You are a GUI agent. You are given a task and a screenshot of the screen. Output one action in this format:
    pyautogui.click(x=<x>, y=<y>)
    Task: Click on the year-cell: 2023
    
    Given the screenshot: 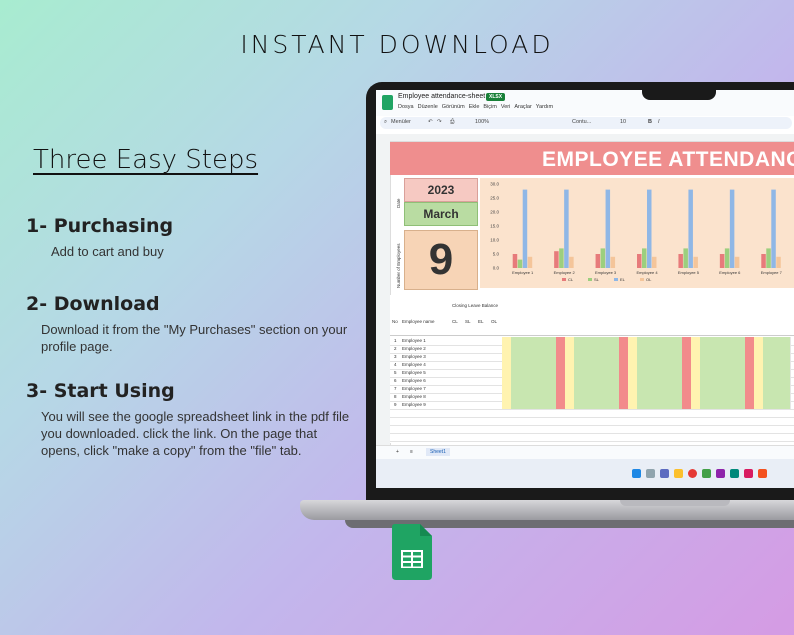 What is the action you would take?
    pyautogui.click(x=441, y=190)
    